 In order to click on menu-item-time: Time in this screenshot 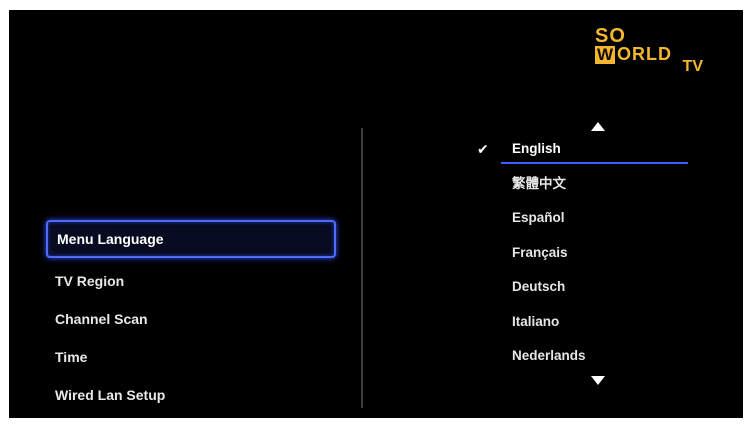, I will do `click(191, 357)`.